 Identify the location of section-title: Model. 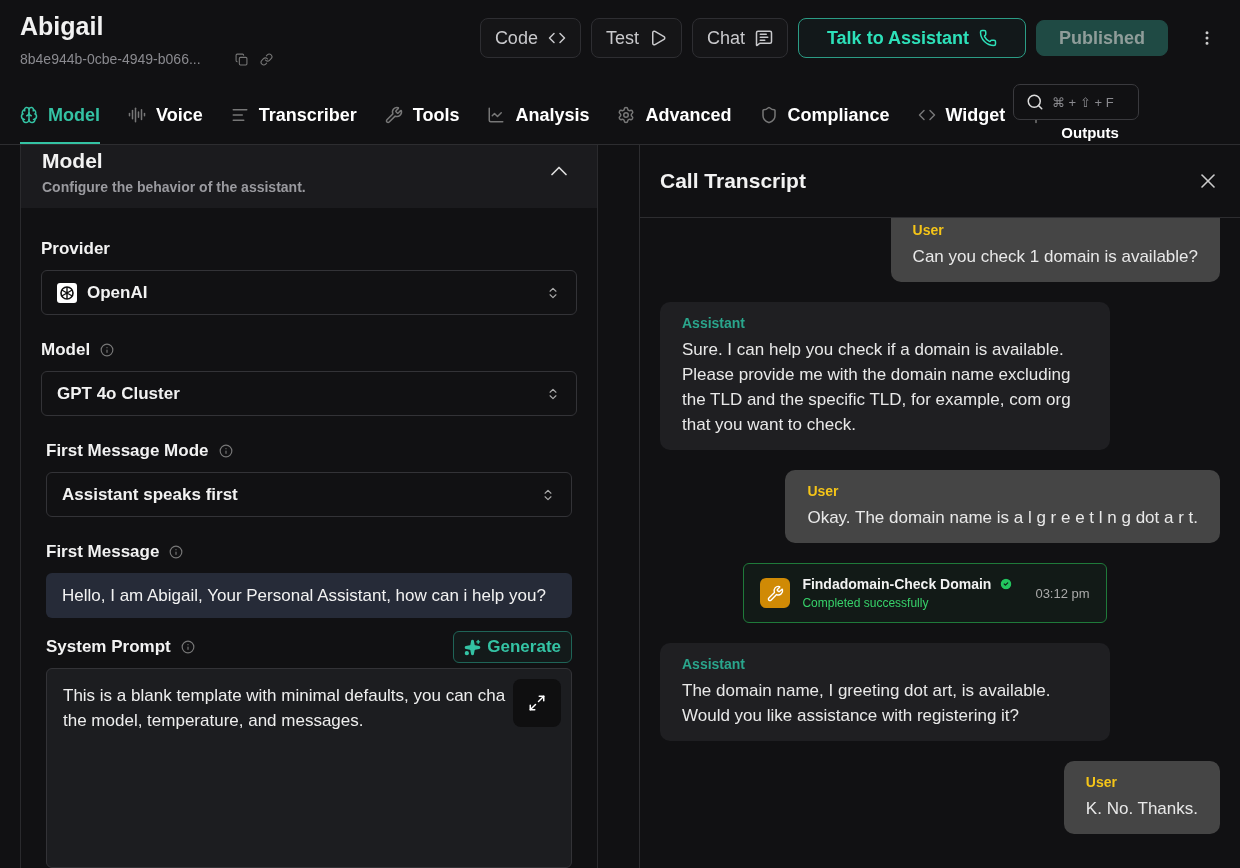
(73, 161).